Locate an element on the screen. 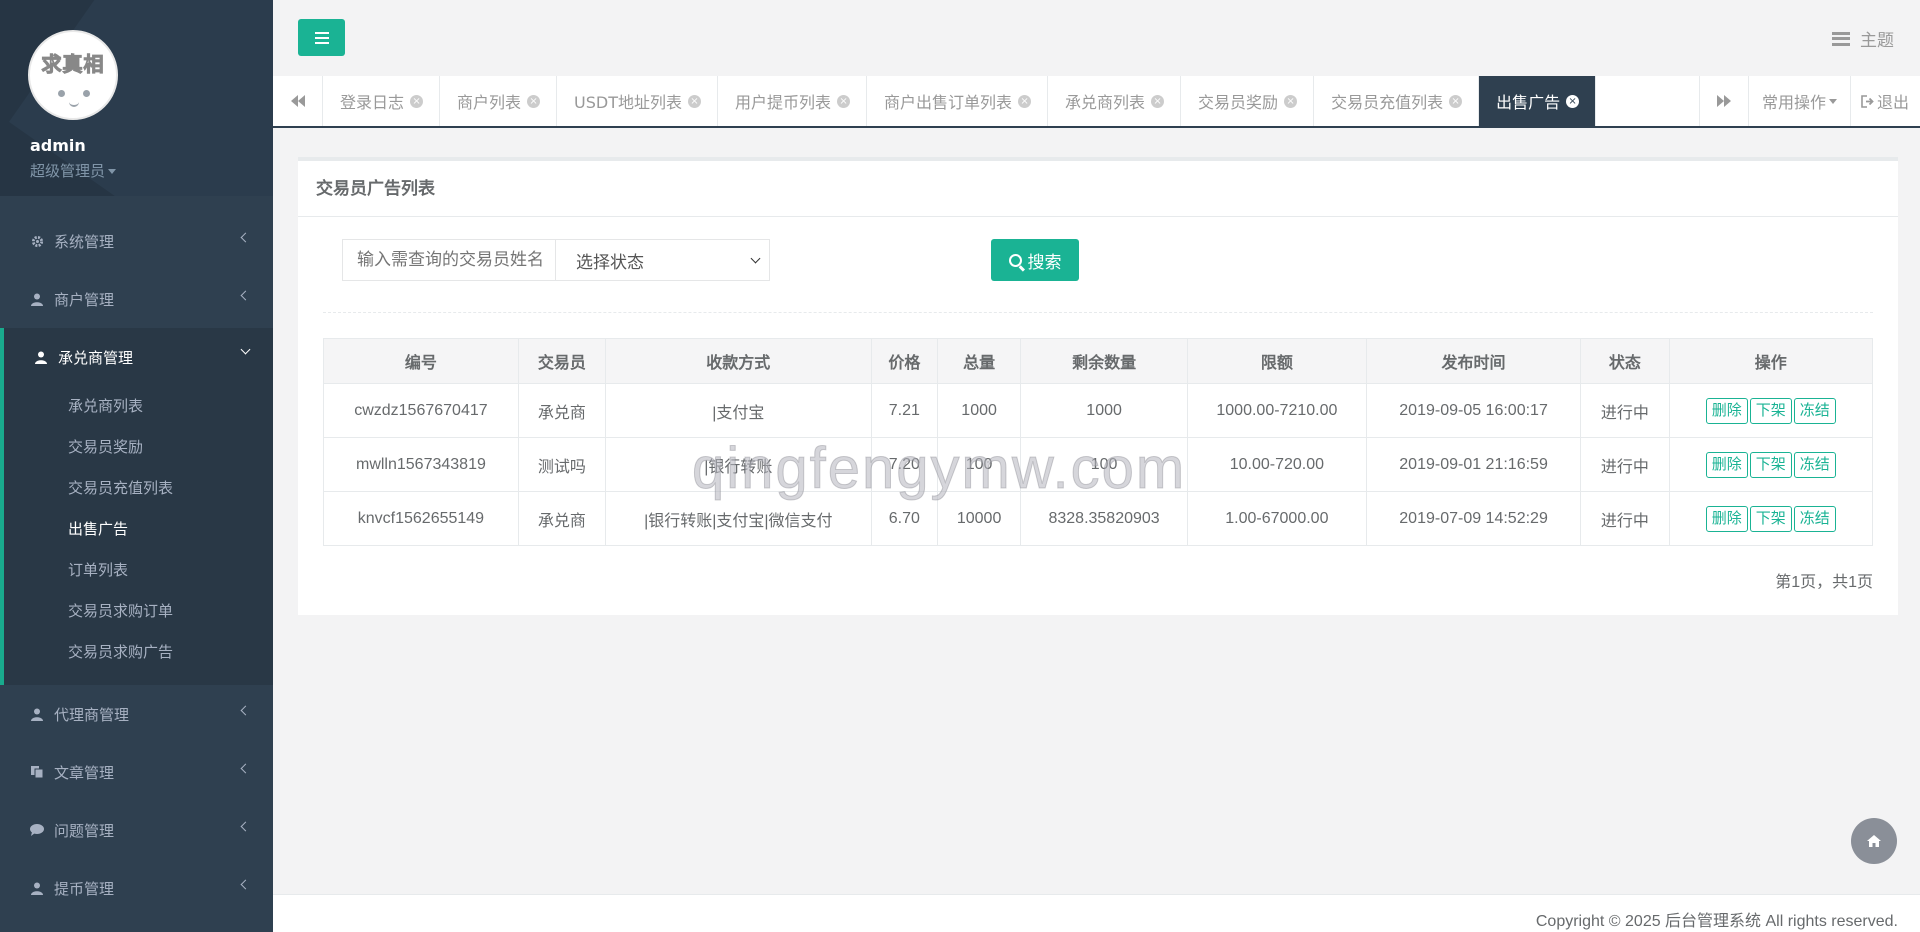  forward-icon is located at coordinates (1724, 101).